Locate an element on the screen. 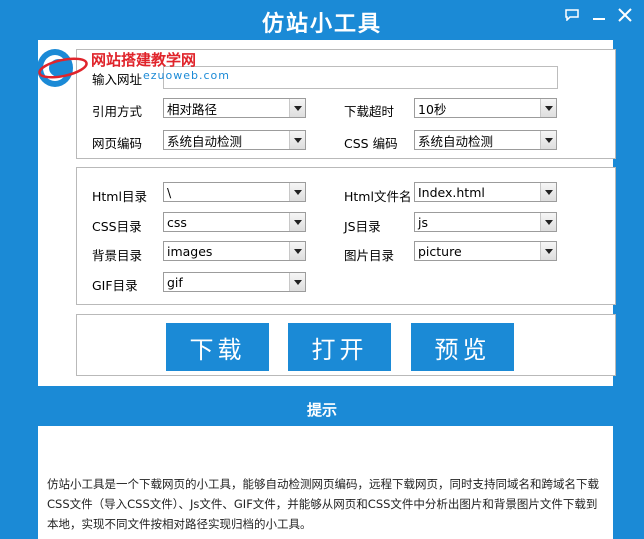 This screenshot has width=644, height=539. css-dir-select: css is located at coordinates (234, 222).